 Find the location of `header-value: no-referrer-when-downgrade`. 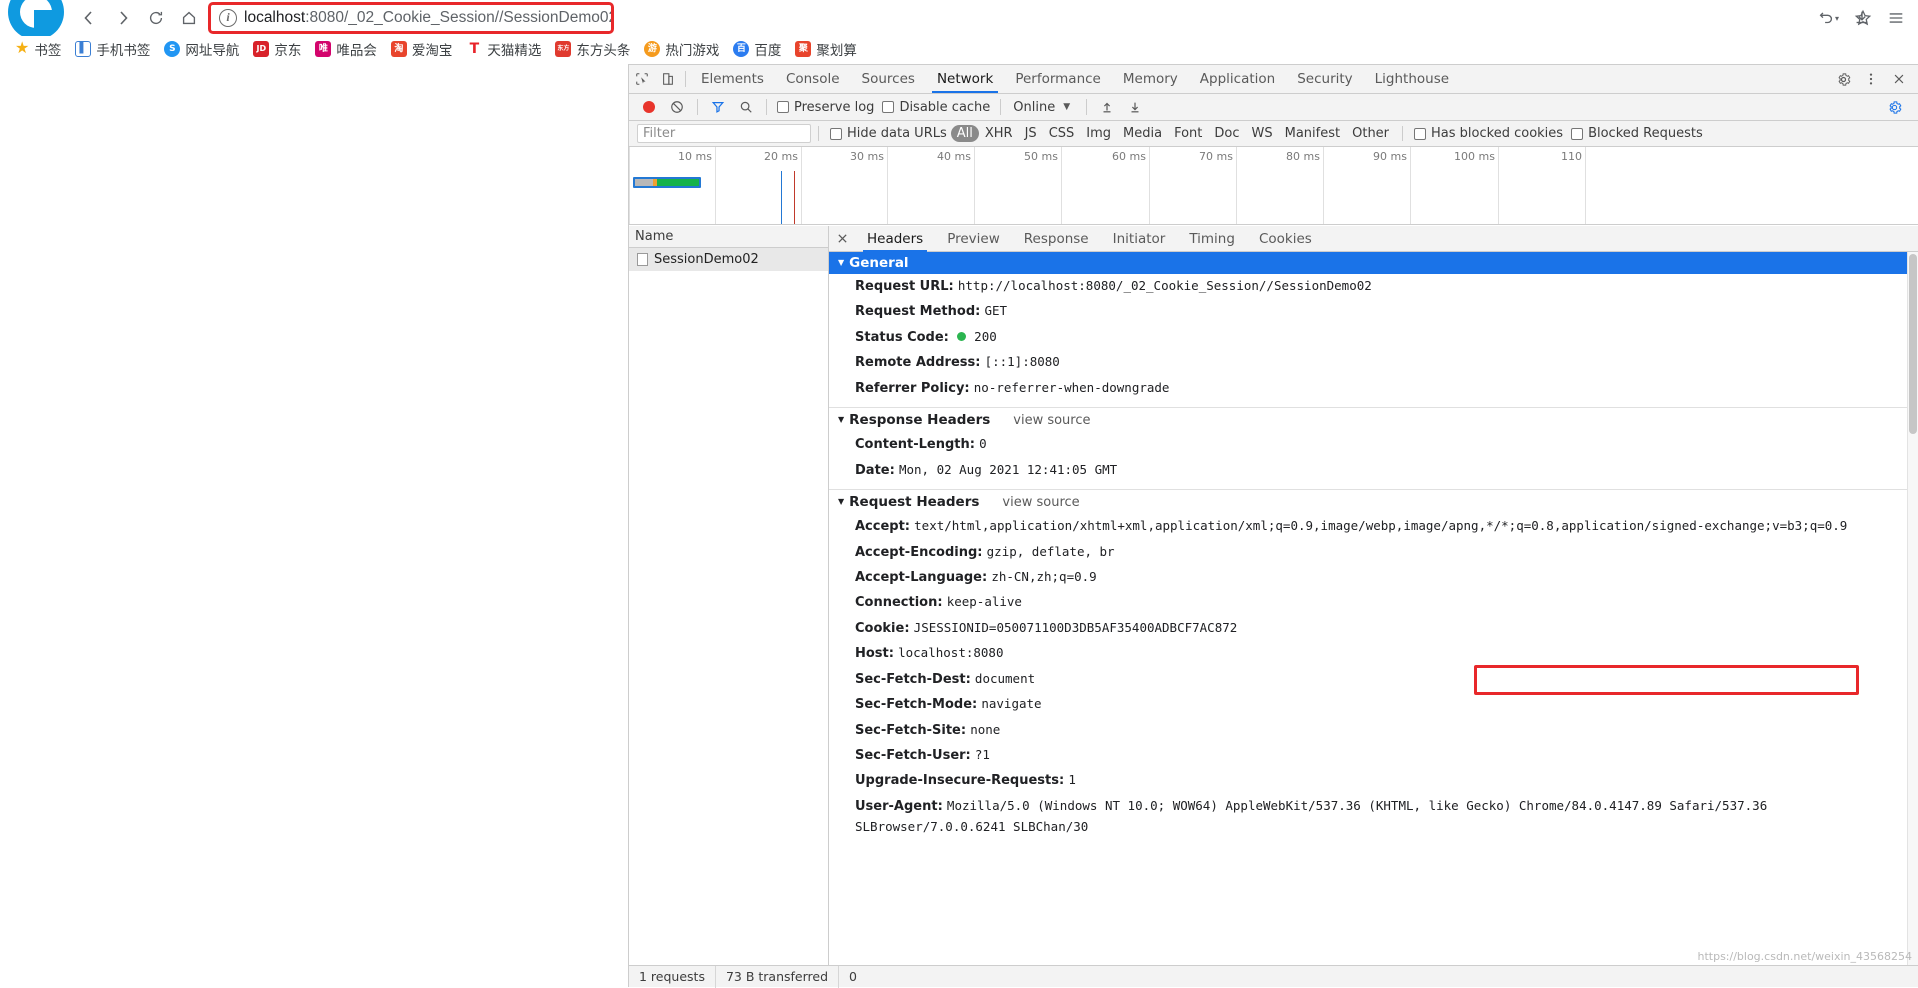

header-value: no-referrer-when-downgrade is located at coordinates (1071, 387).